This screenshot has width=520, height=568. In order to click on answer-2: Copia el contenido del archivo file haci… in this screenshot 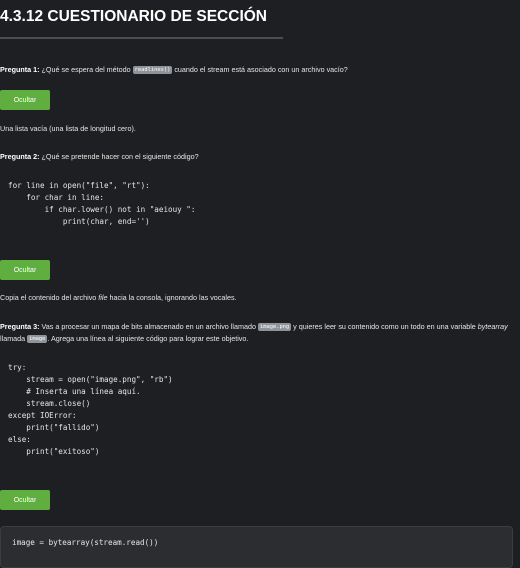, I will do `click(118, 298)`.